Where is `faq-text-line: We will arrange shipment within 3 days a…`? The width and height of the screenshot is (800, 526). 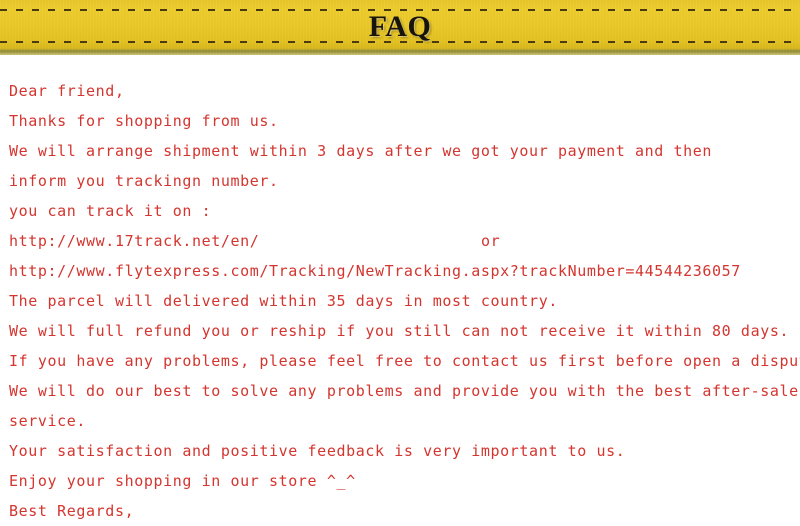
faq-text-line: We will arrange shipment within 3 days a… is located at coordinates (361, 151).